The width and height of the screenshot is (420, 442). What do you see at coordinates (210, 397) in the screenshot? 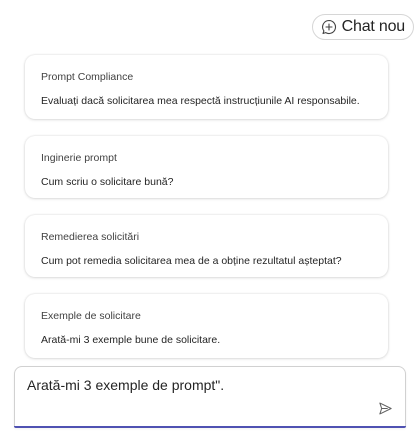
I see `chat-input: Arată-mi 3 exemple de prompt".` at bounding box center [210, 397].